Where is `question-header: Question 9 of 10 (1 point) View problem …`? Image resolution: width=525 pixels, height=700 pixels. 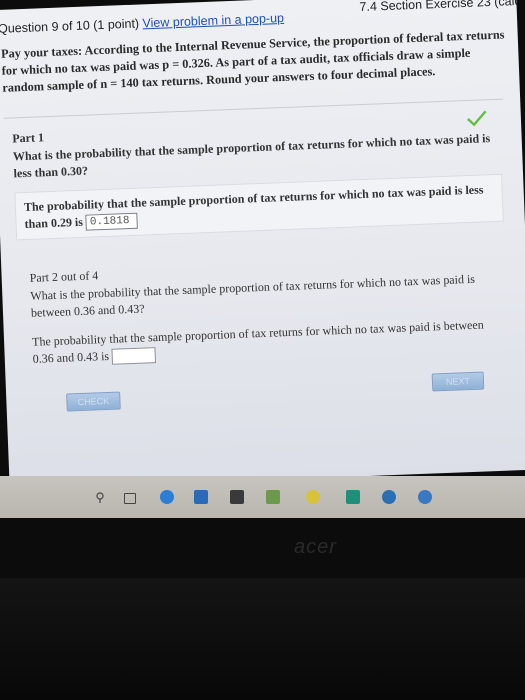
question-header: Question 9 of 10 (1 point) View problem … is located at coordinates (142, 23).